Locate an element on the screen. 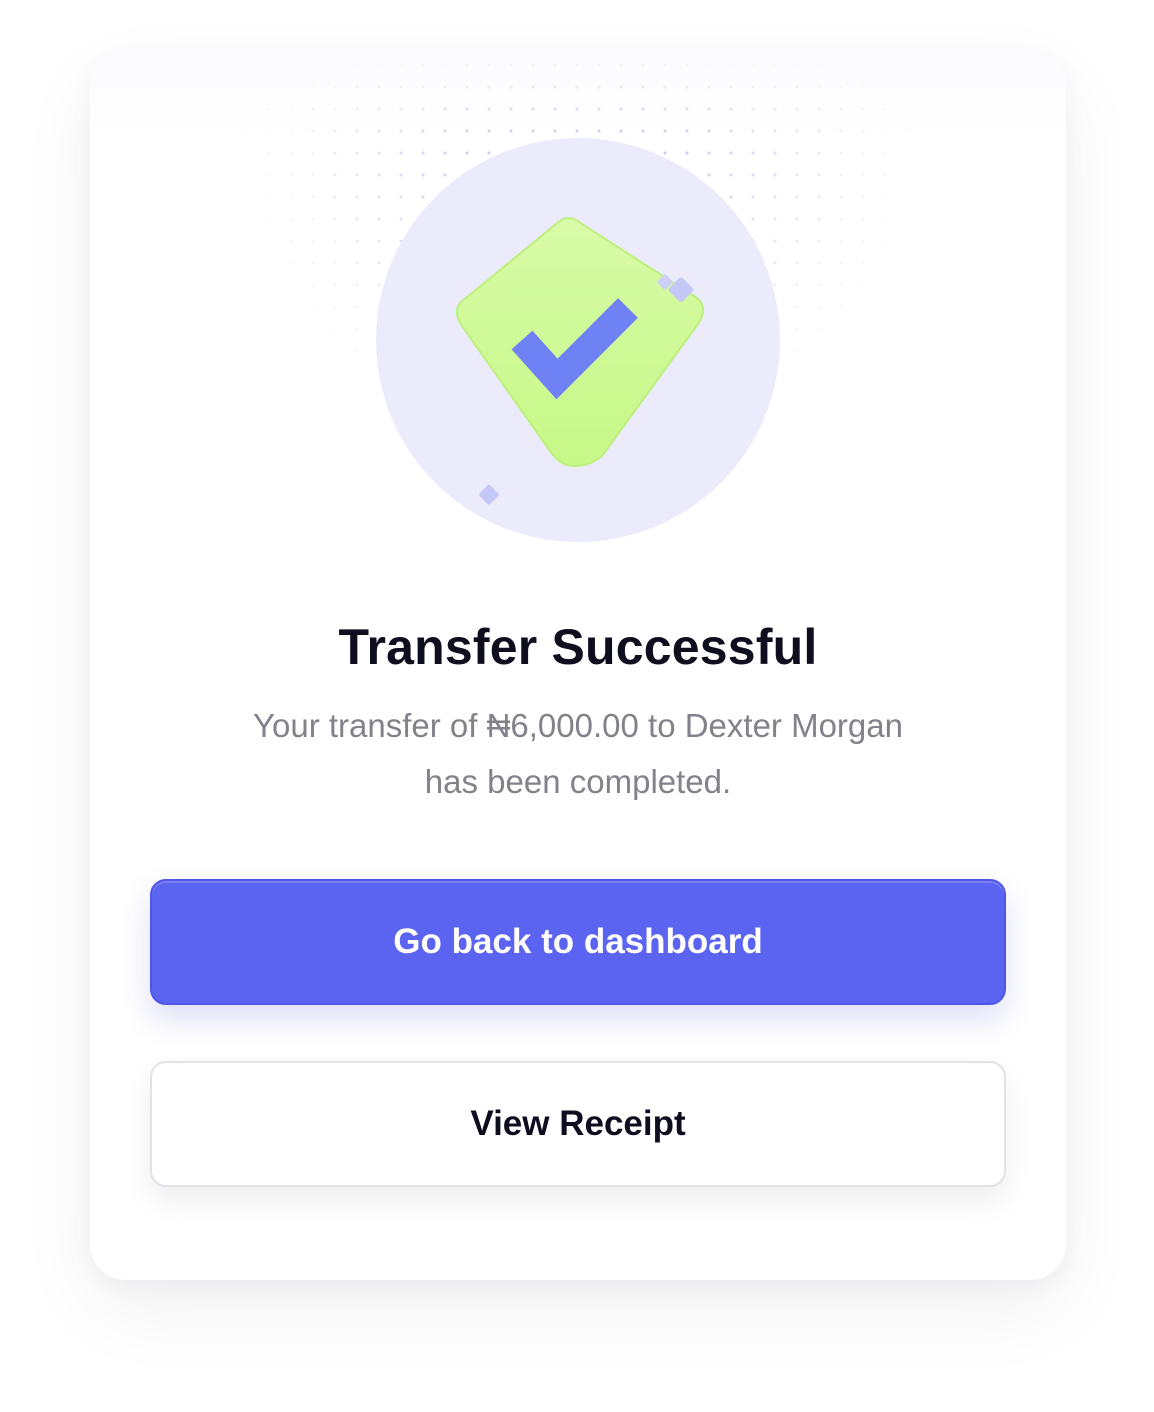  go-back-to-dashboard-label: Go back to dashboard is located at coordinates (578, 941).